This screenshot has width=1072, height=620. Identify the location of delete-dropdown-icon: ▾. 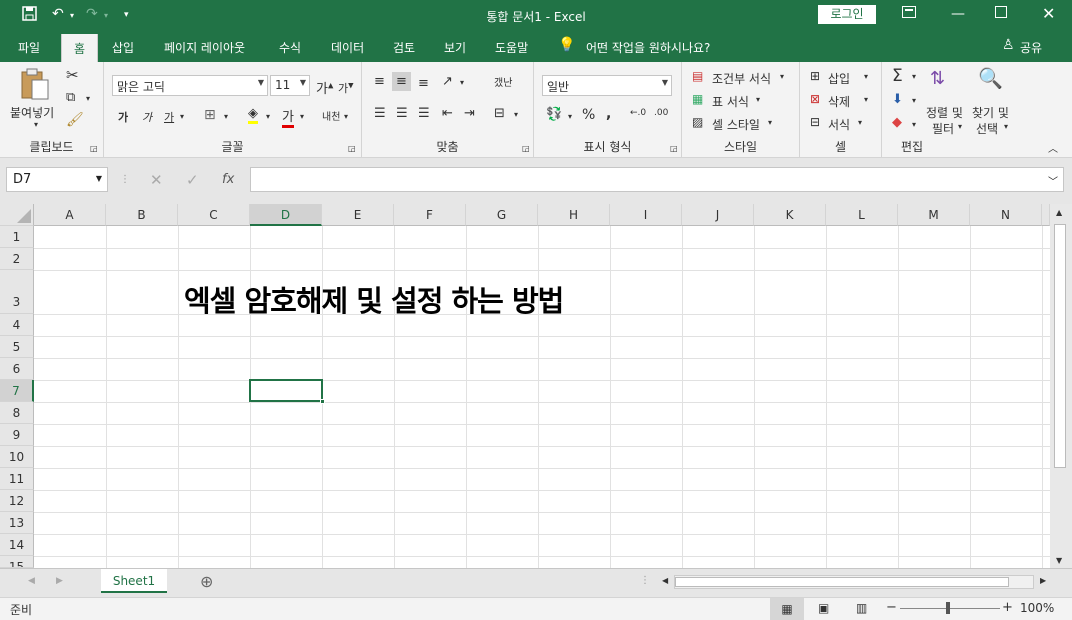
(866, 99).